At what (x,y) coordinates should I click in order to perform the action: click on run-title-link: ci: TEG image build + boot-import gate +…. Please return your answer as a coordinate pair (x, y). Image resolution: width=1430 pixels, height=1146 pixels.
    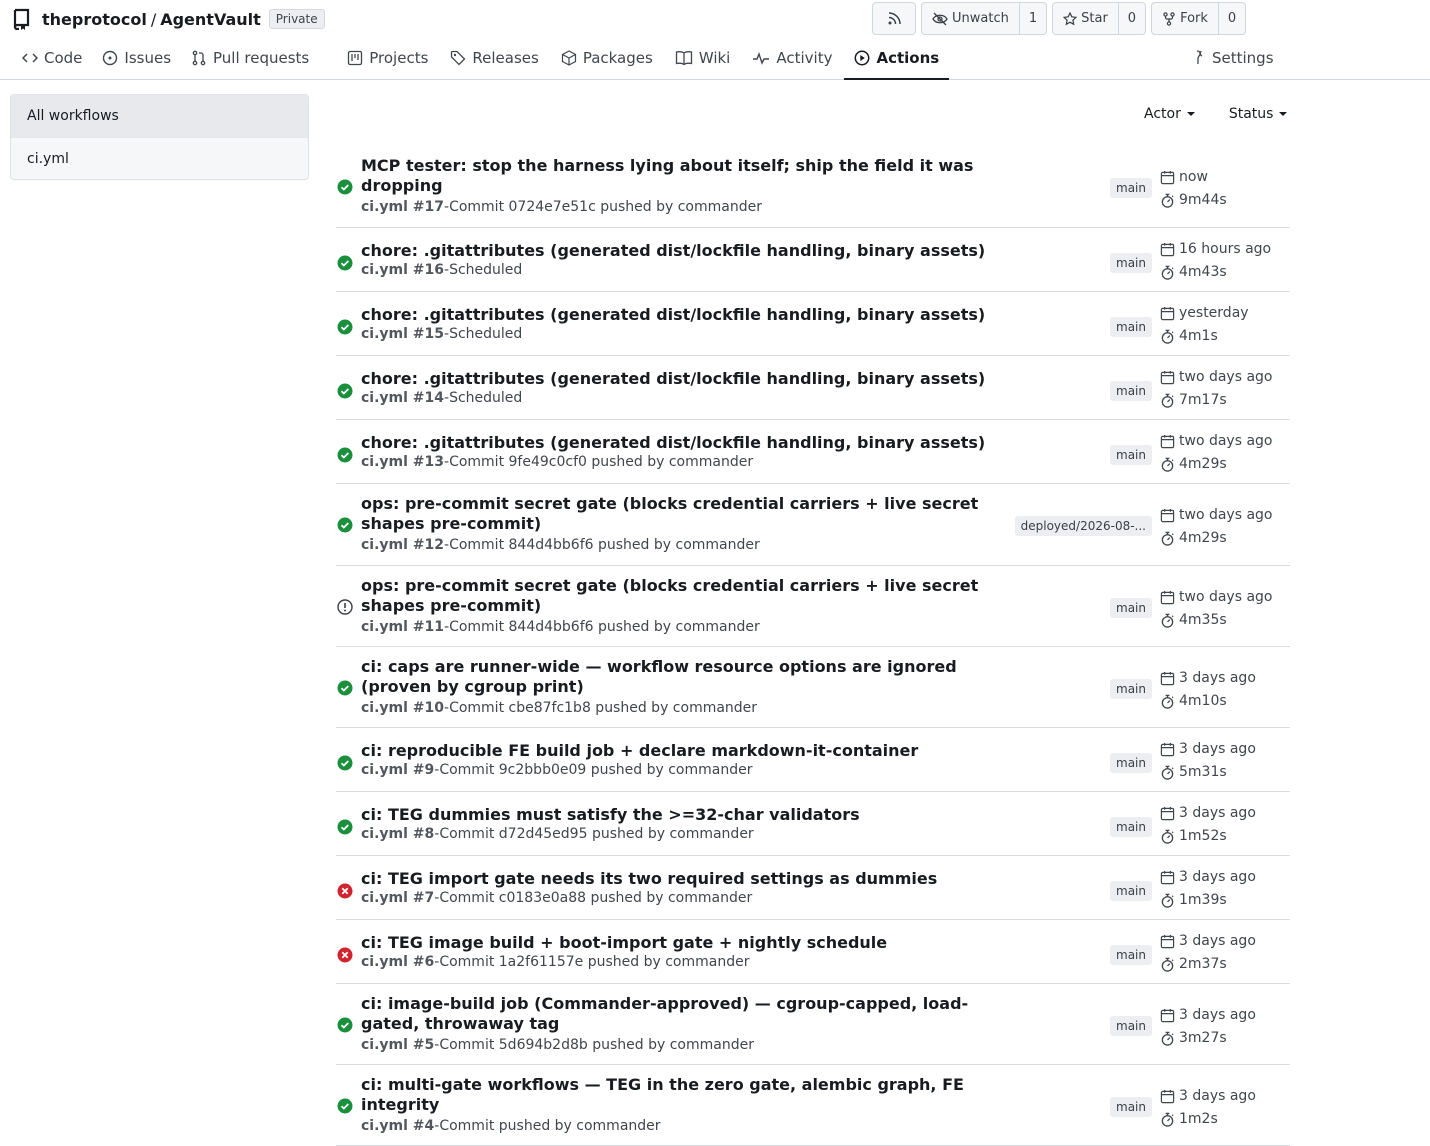
    Looking at the image, I should click on (681, 943).